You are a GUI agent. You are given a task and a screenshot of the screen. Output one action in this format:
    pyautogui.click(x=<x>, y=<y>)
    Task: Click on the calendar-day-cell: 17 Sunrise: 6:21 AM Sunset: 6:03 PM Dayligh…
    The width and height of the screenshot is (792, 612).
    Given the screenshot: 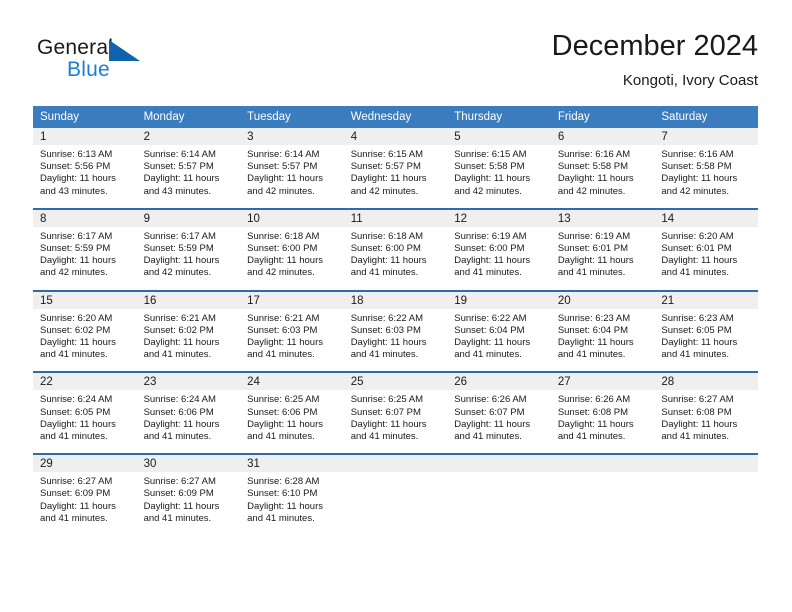 What is the action you would take?
    pyautogui.click(x=292, y=331)
    